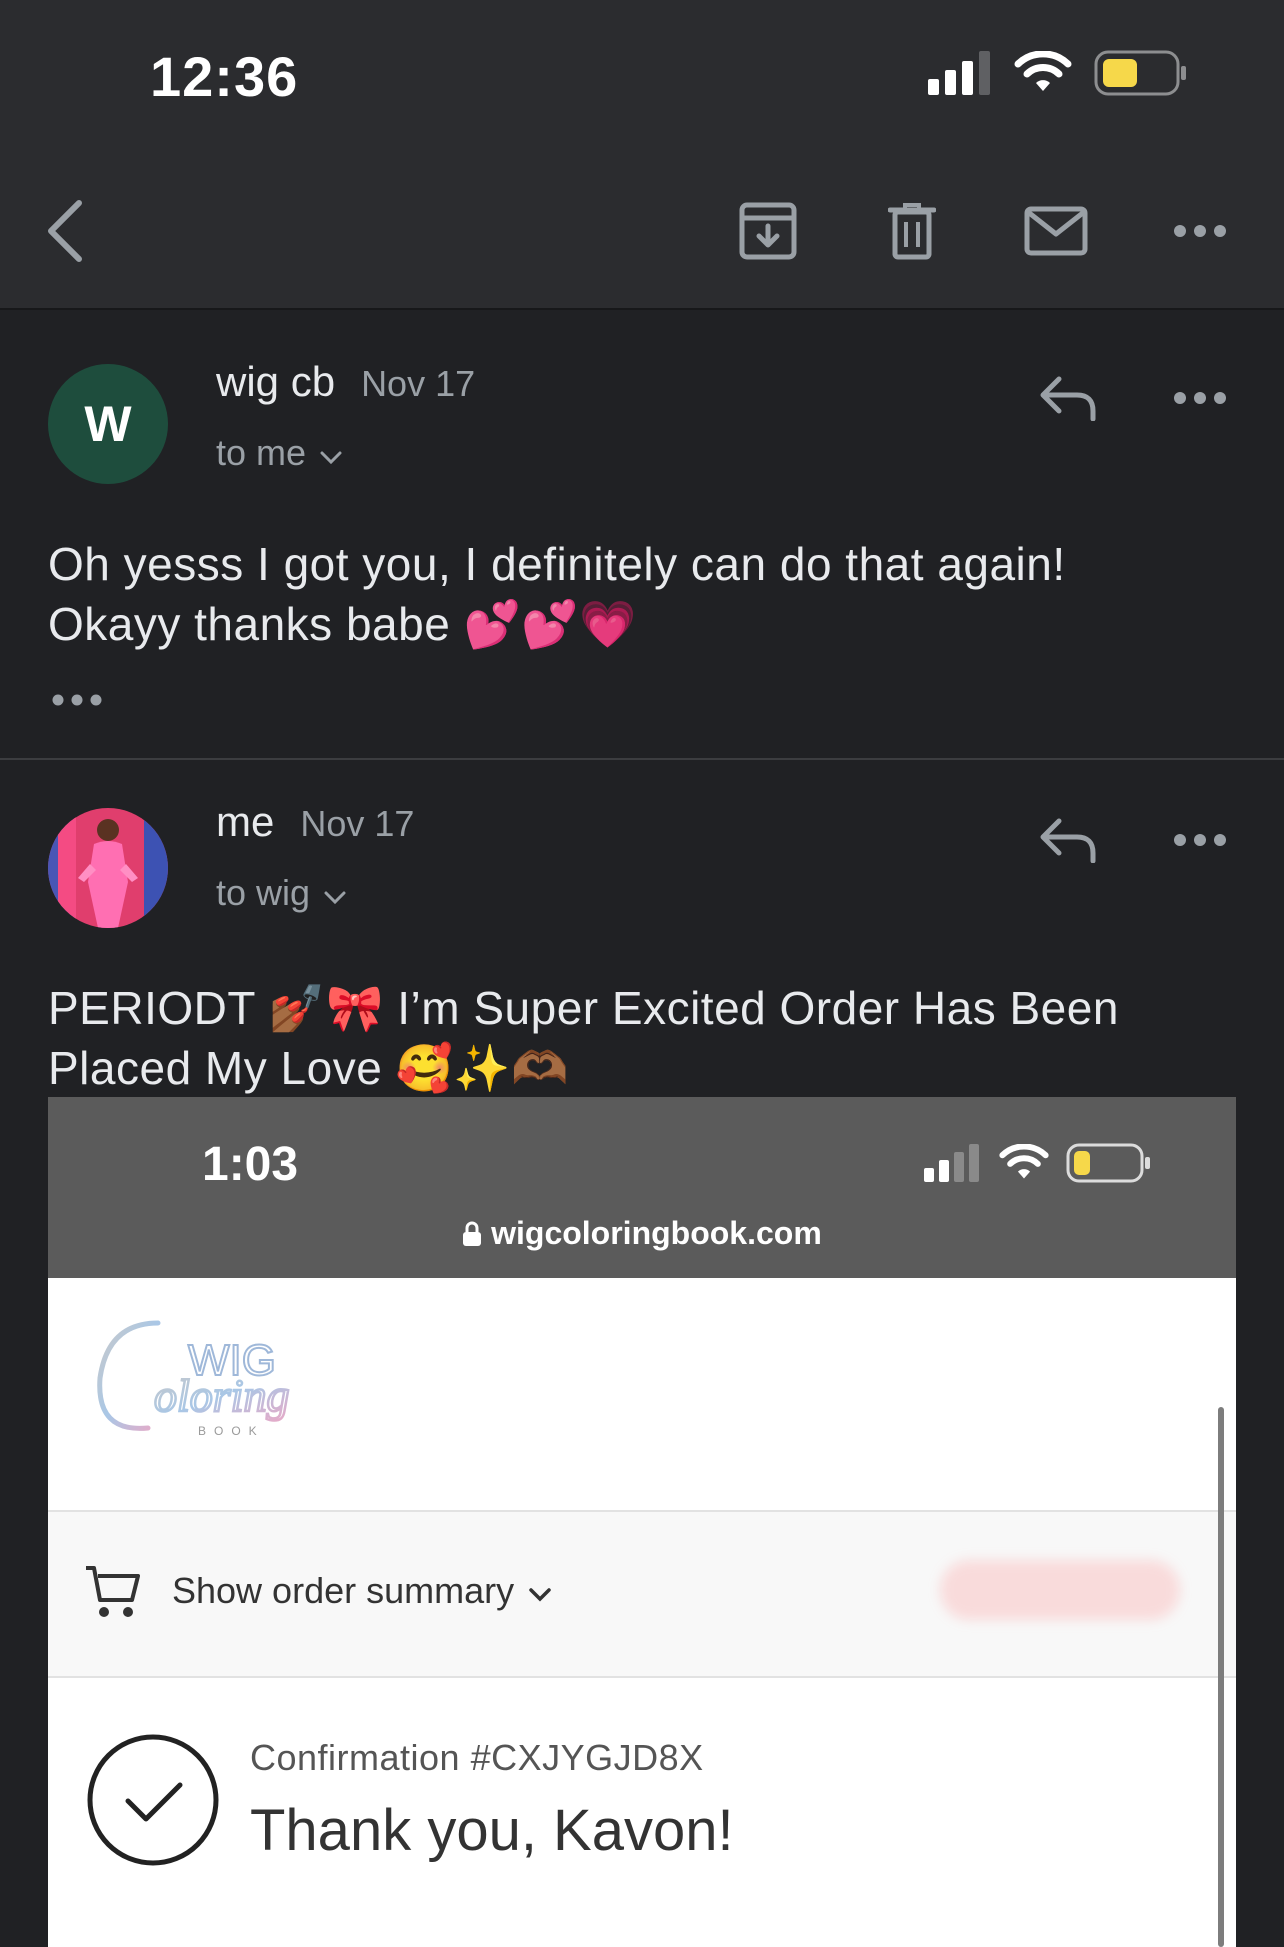 The height and width of the screenshot is (1947, 1284). I want to click on sender-line: wig cb Nov 17, so click(345, 382).